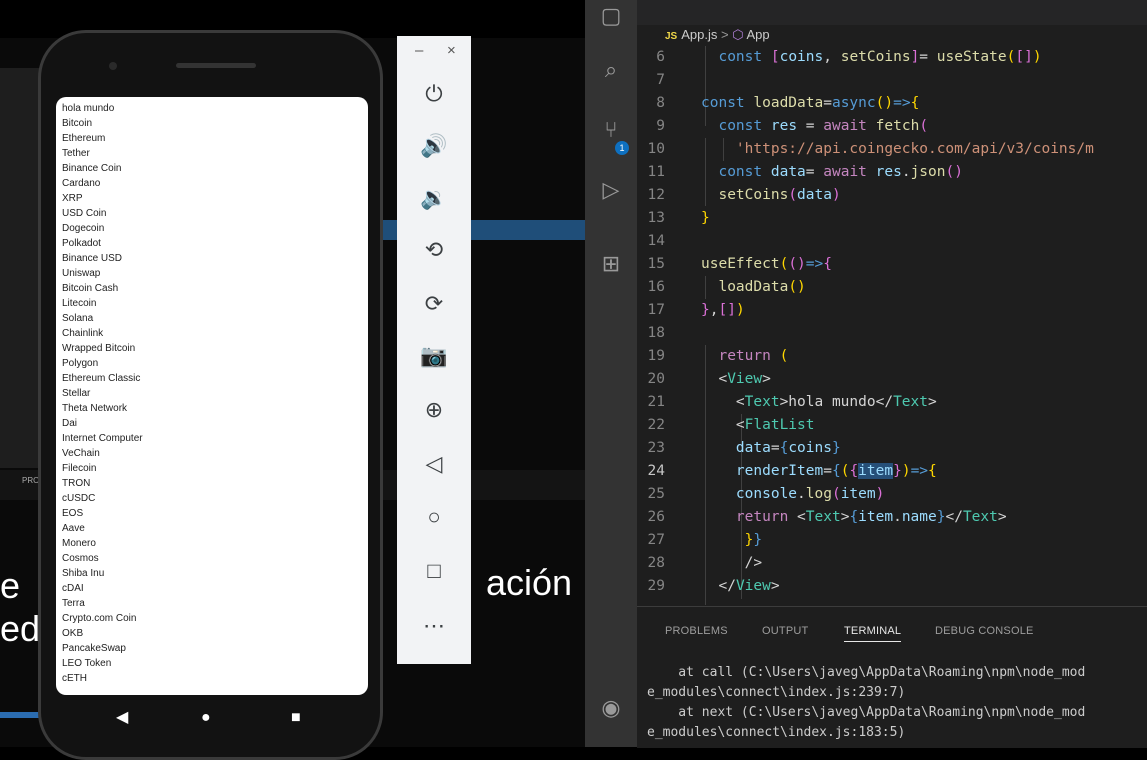 The width and height of the screenshot is (1147, 760). Describe the element at coordinates (83, 333) in the screenshot. I see `list-item: Chainlink` at that location.